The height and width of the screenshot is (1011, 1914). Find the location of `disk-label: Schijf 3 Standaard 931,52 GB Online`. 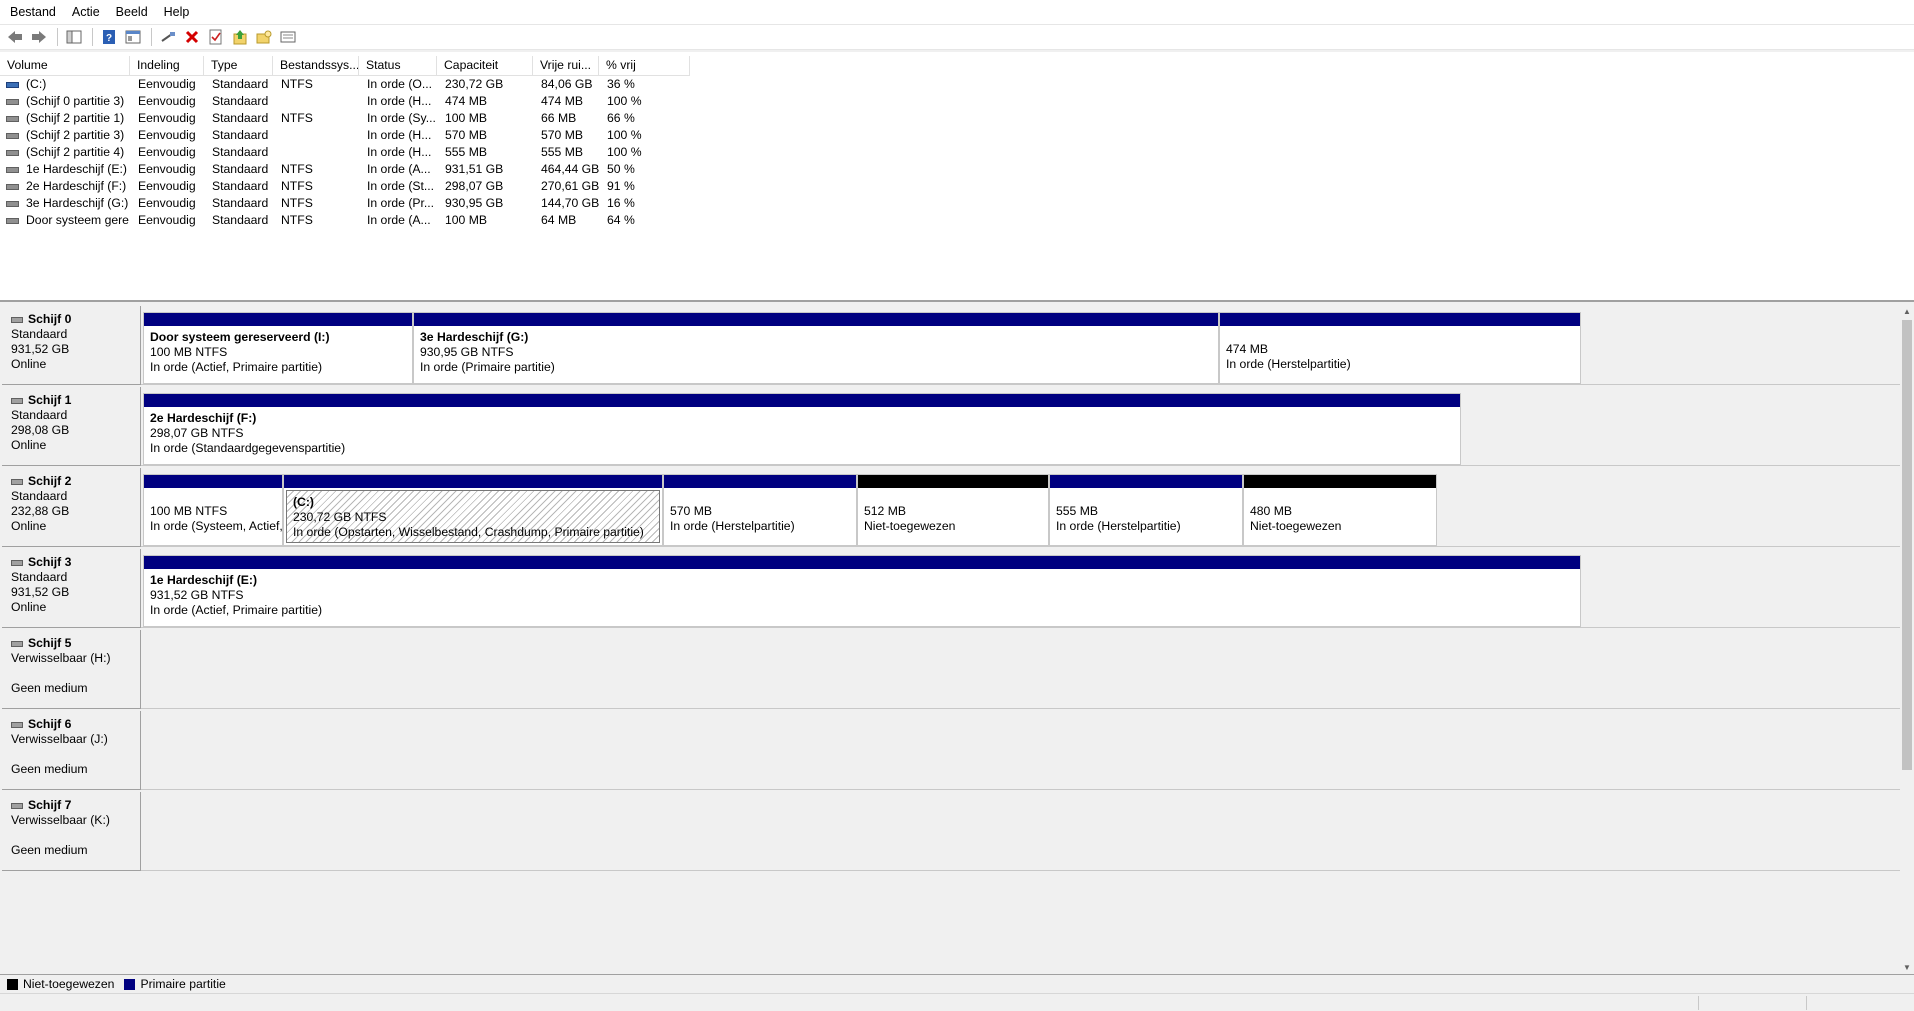

disk-label: Schijf 3 Standaard 931,52 GB Online is located at coordinates (71, 588).